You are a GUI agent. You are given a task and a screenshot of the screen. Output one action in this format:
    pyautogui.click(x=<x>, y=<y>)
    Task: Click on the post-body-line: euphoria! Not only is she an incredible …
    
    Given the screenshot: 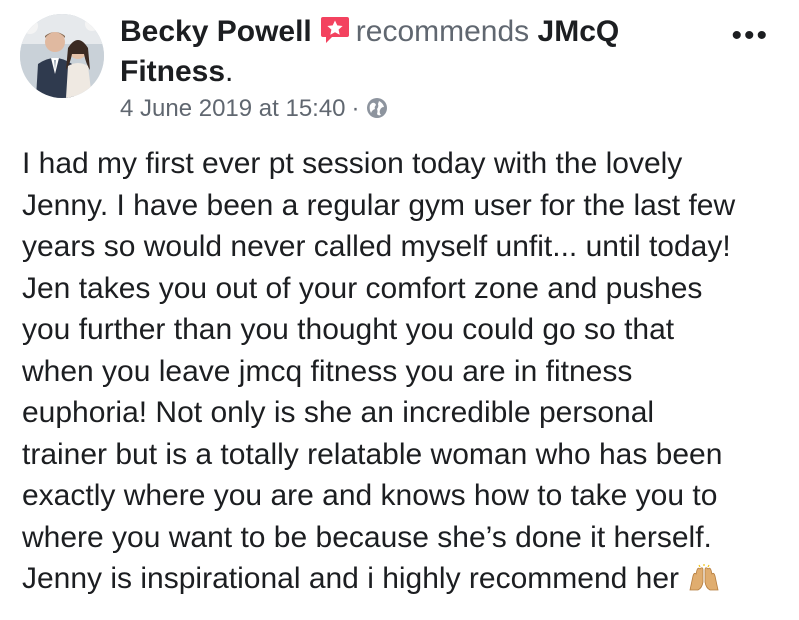 What is the action you would take?
    pyautogui.click(x=338, y=412)
    